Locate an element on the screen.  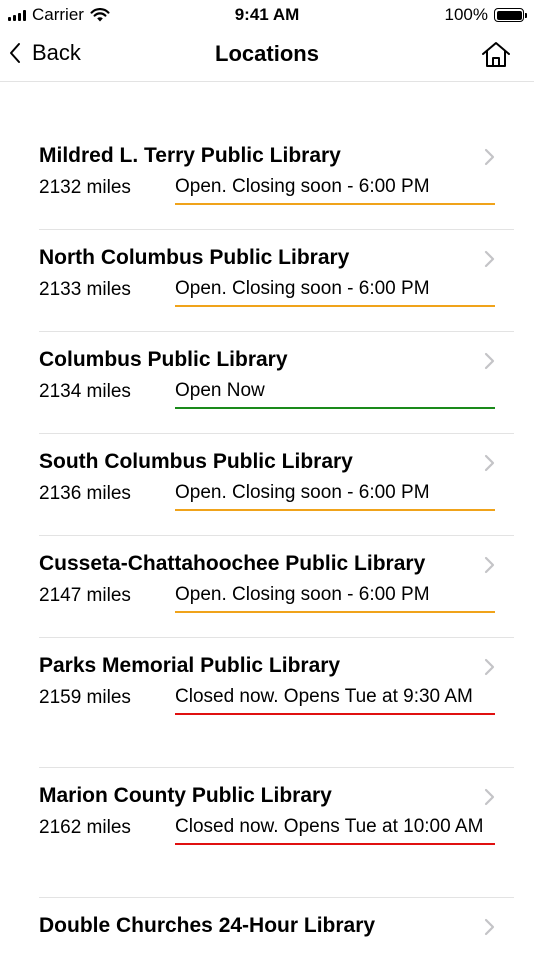
location-name: Cusseta-Chattahoochee Public Library is located at coordinates (232, 563).